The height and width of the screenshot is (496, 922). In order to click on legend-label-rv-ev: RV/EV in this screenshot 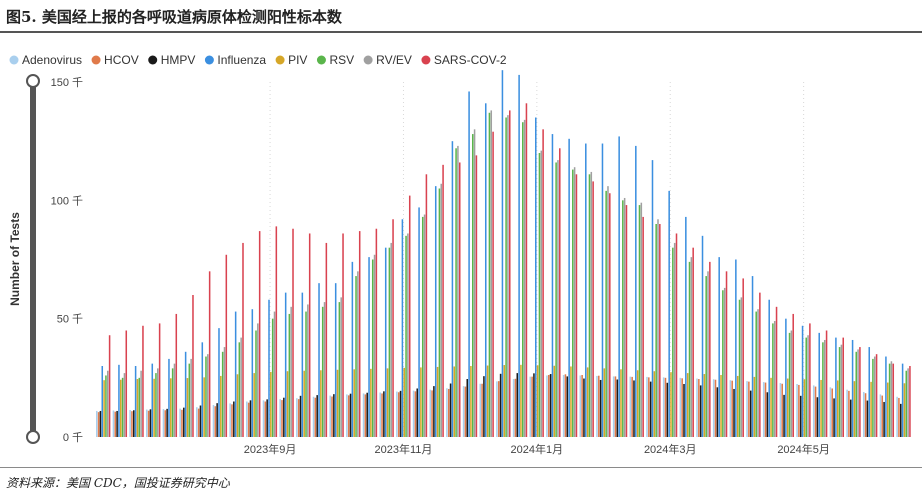, I will do `click(394, 60)`.